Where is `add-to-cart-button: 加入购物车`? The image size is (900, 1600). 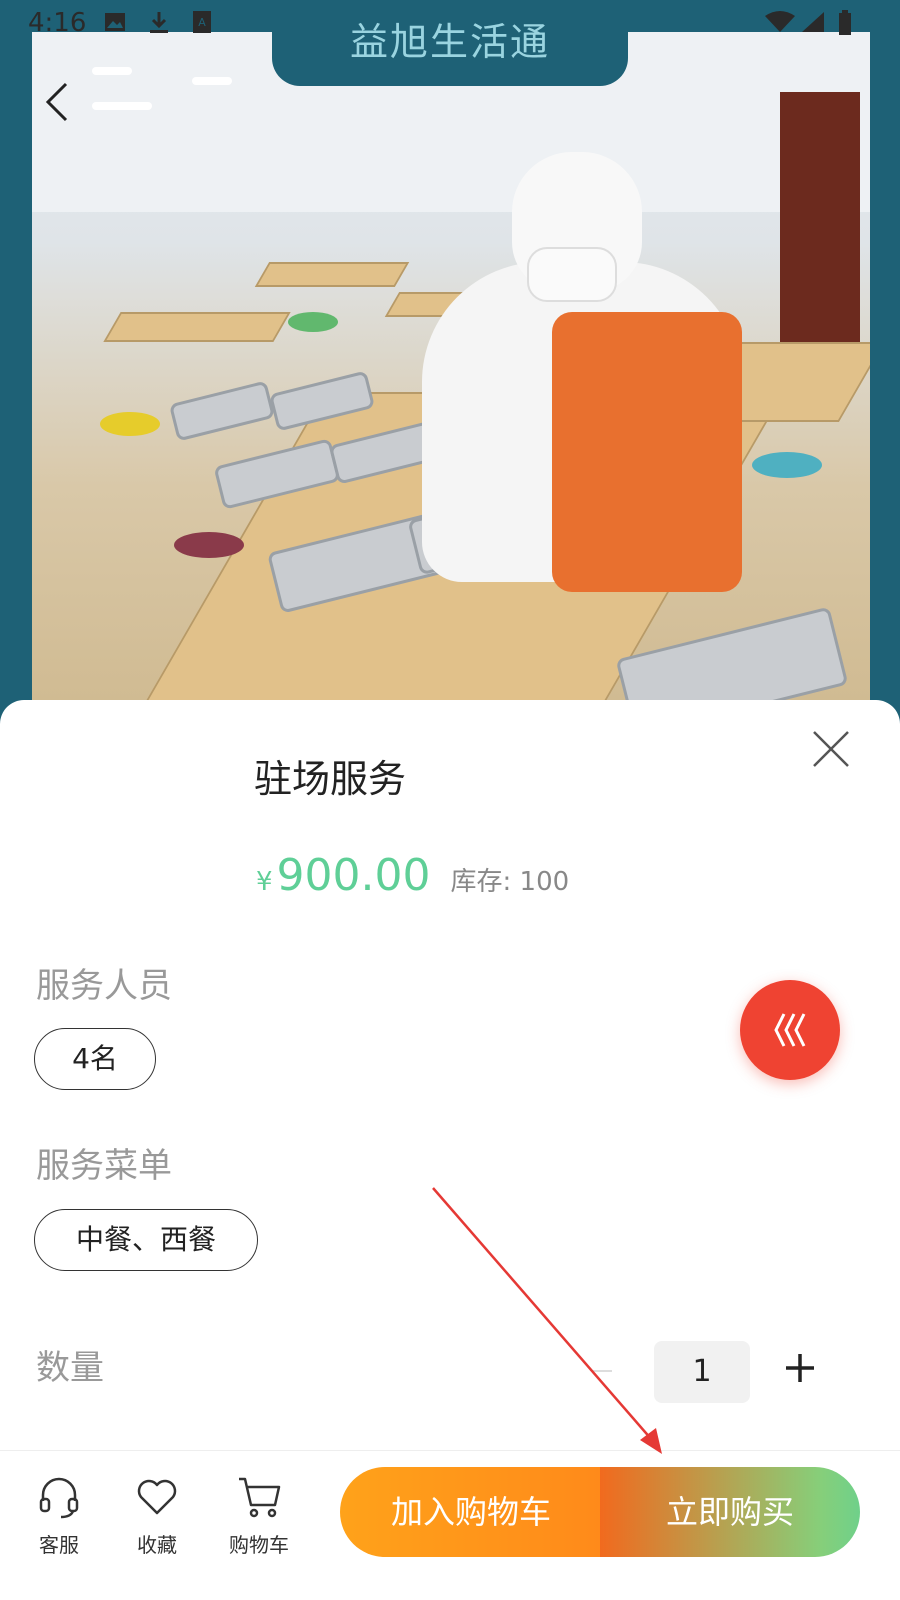 add-to-cart-button: 加入购物车 is located at coordinates (471, 1512).